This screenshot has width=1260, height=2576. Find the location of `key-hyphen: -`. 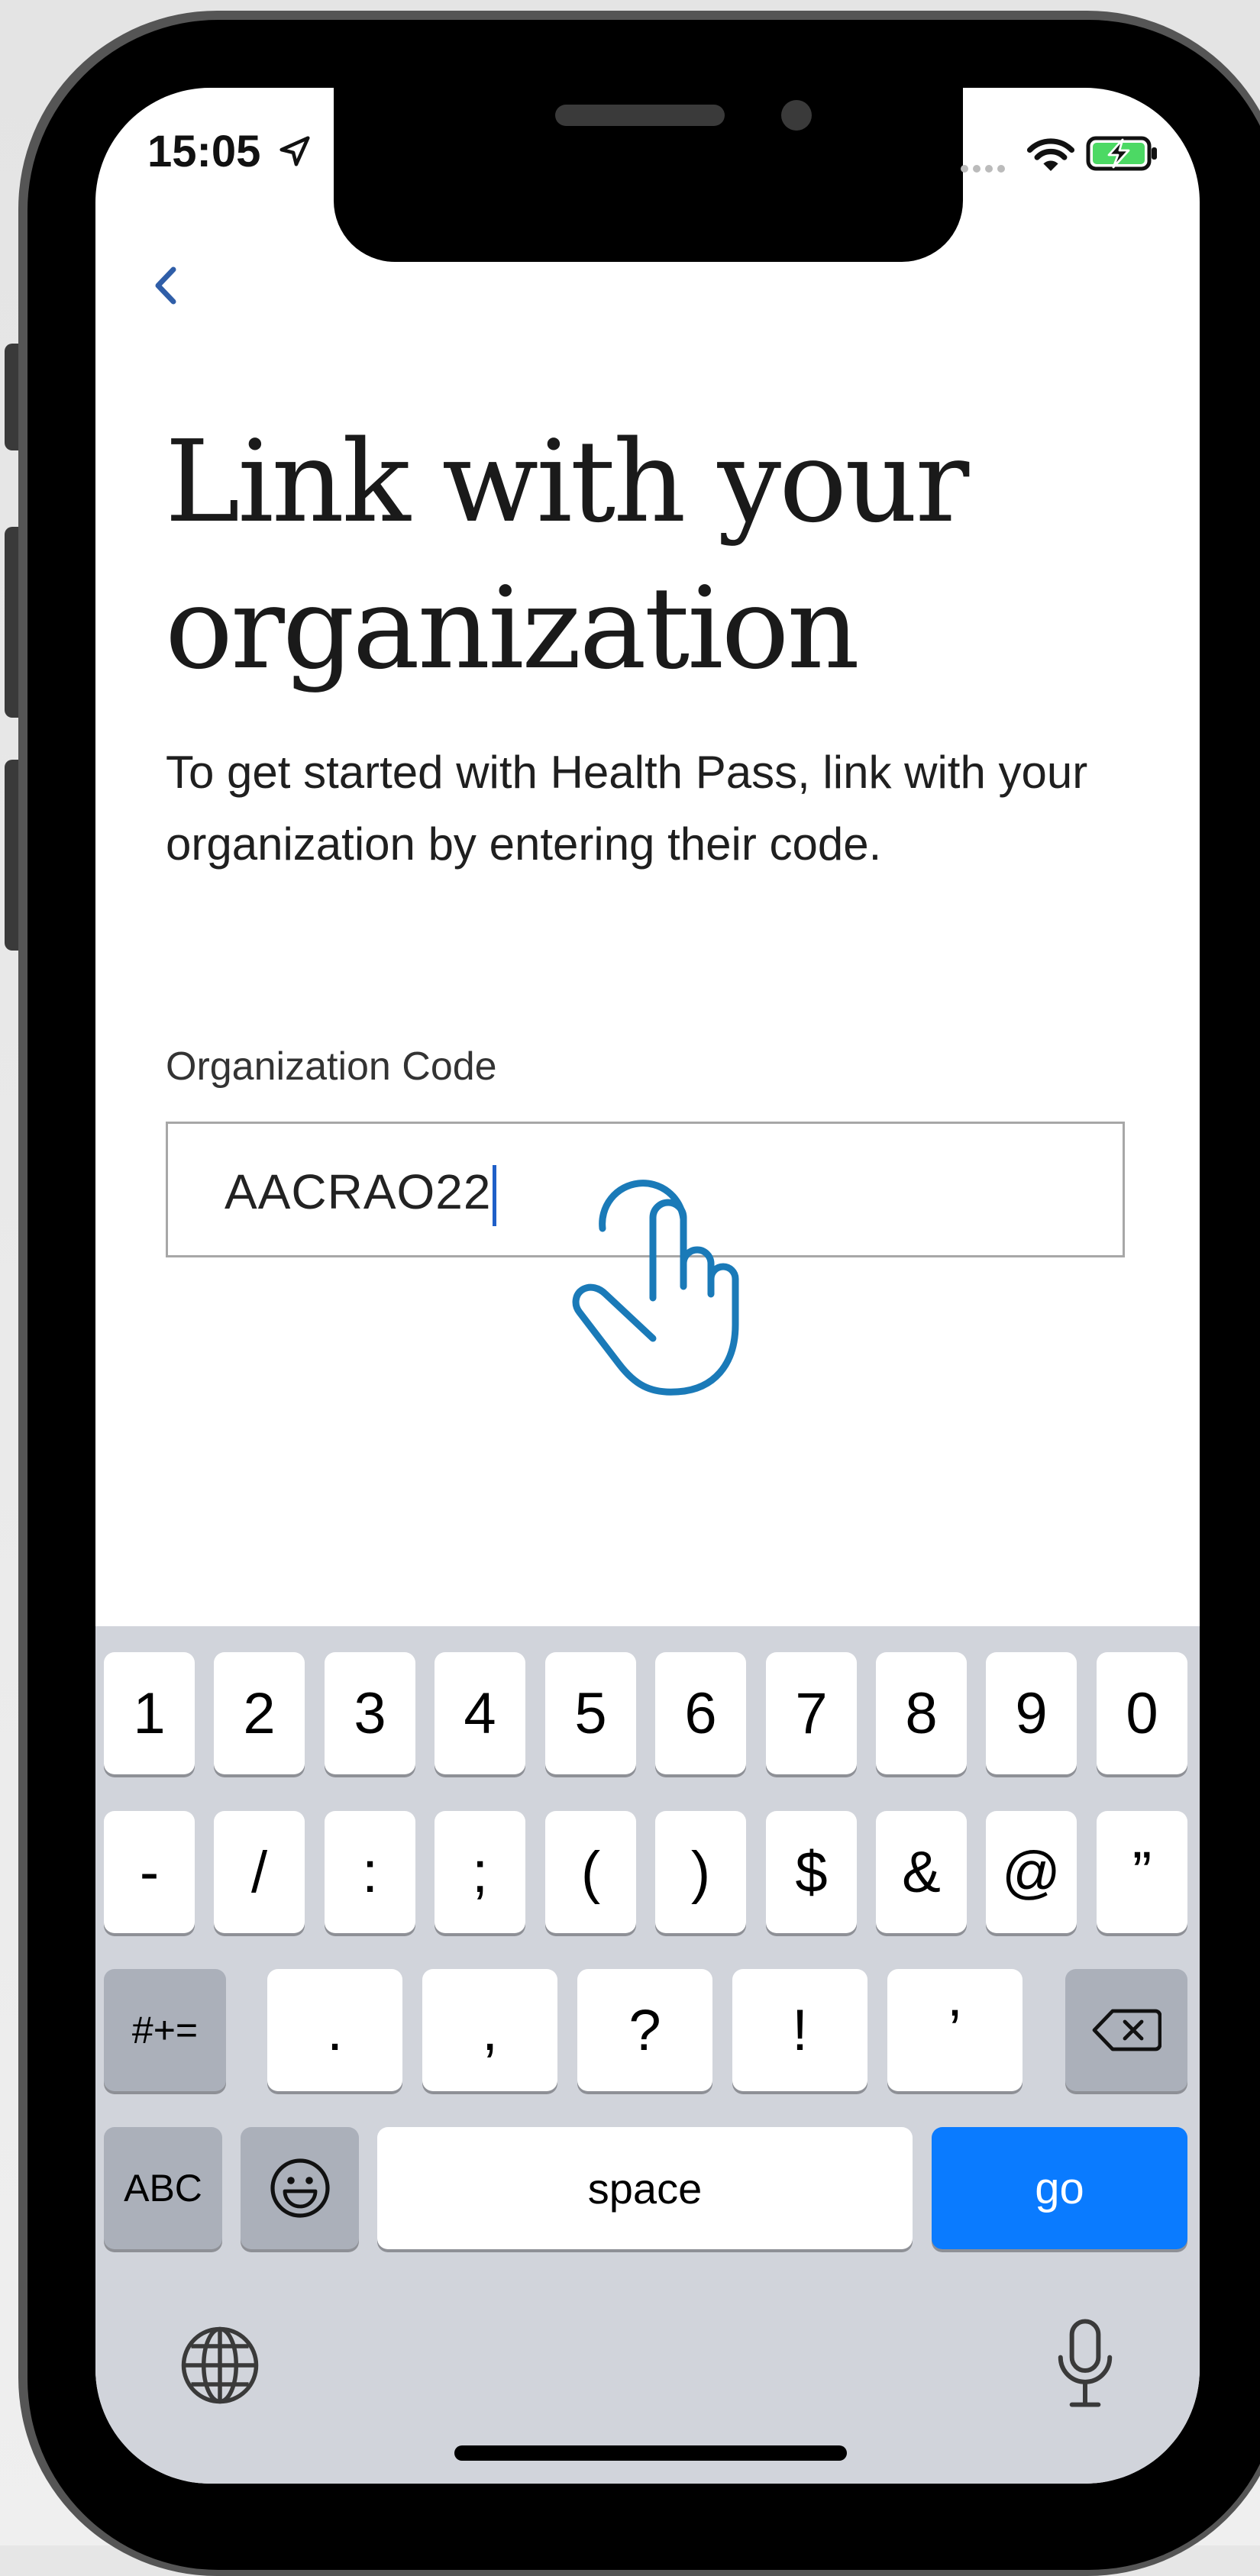

key-hyphen: - is located at coordinates (149, 1872).